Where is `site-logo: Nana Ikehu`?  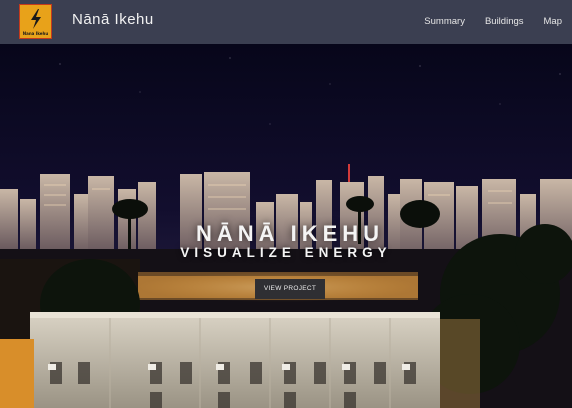 site-logo: Nana Ikehu is located at coordinates (35, 21).